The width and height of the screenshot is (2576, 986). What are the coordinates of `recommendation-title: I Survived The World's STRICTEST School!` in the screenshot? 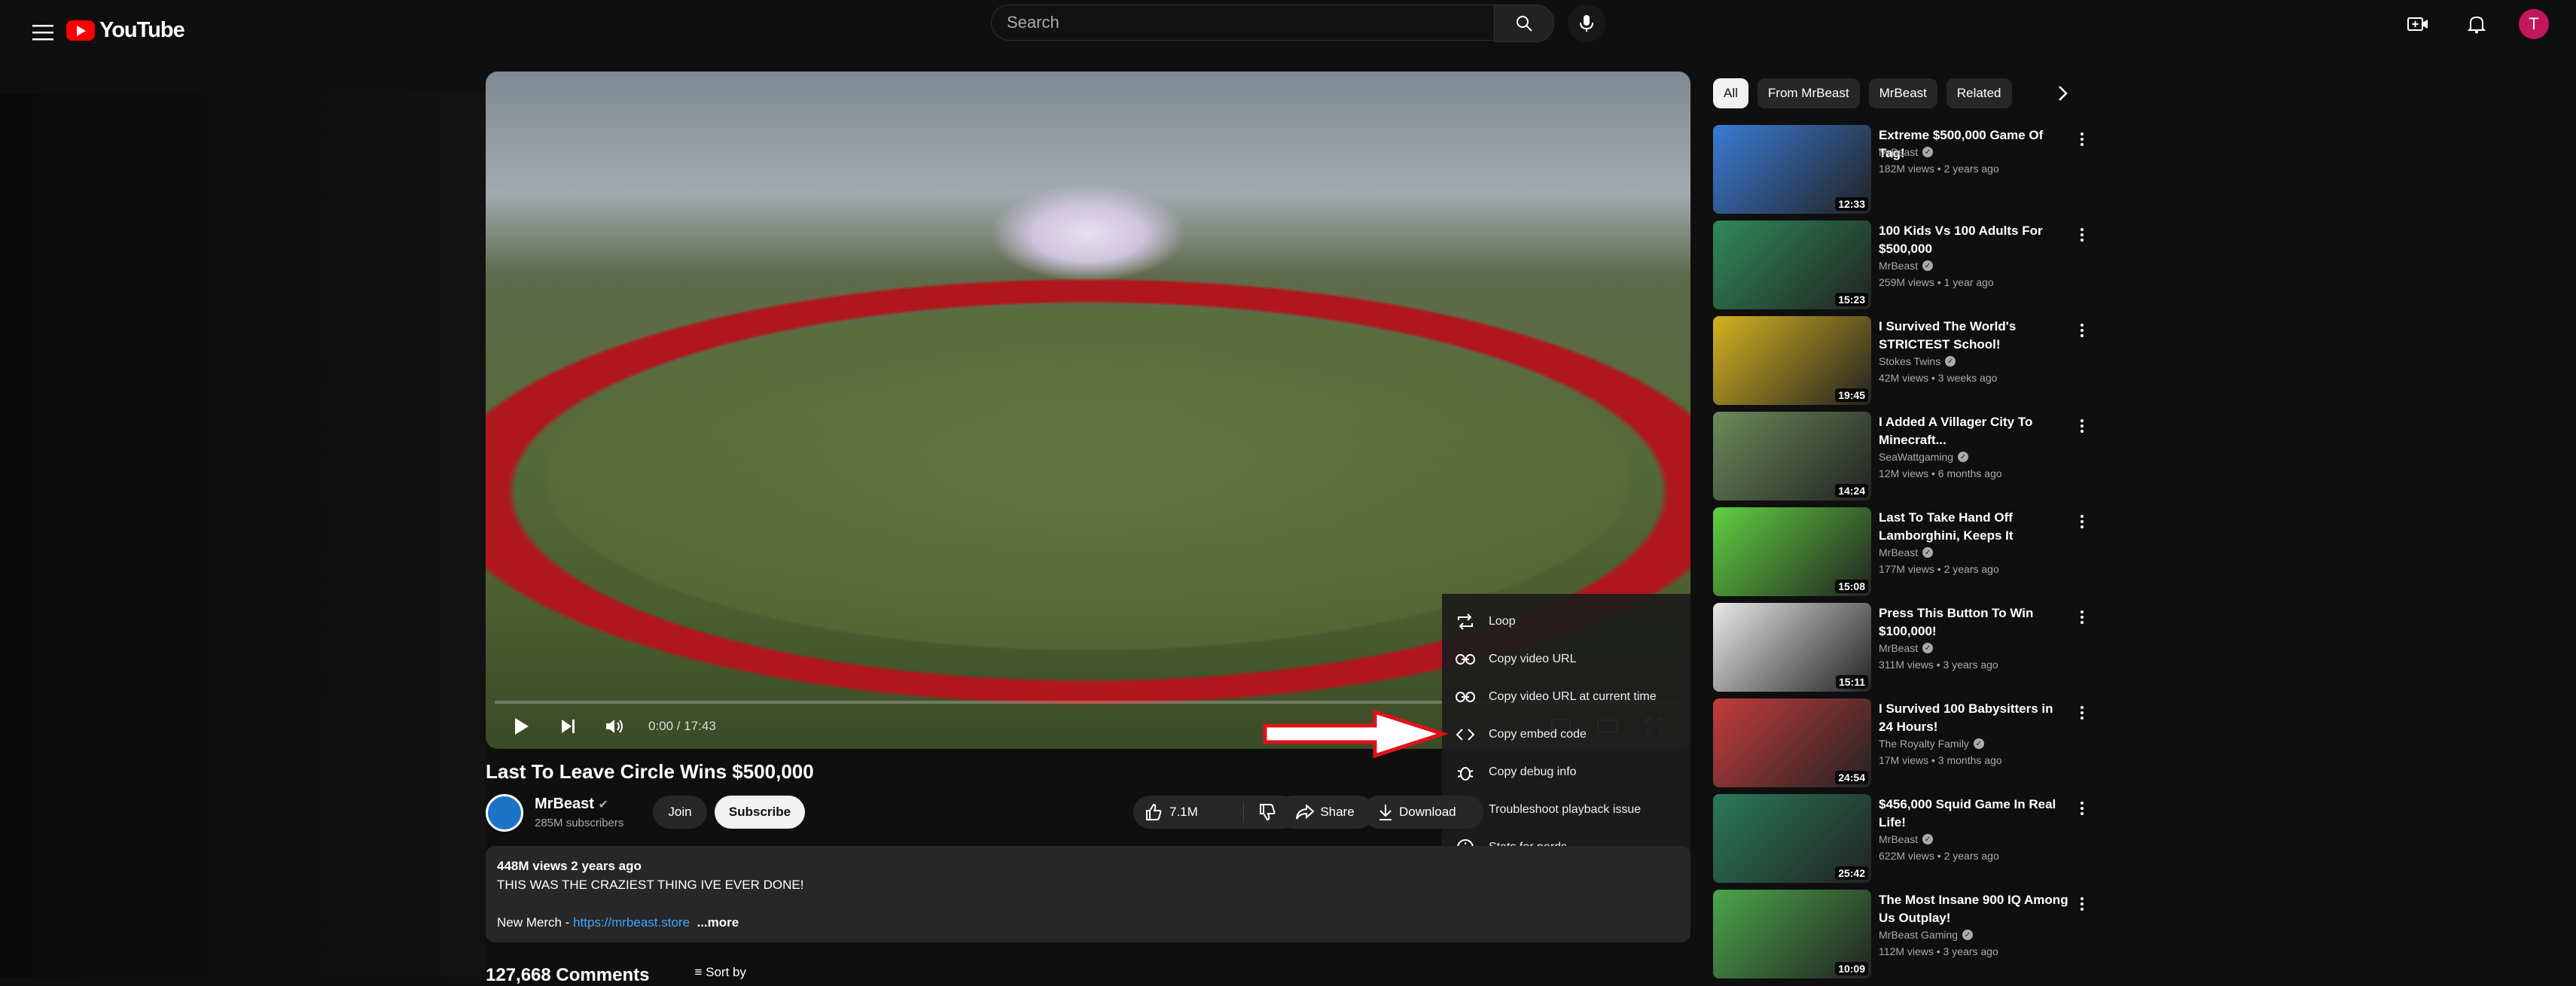 It's located at (1975, 336).